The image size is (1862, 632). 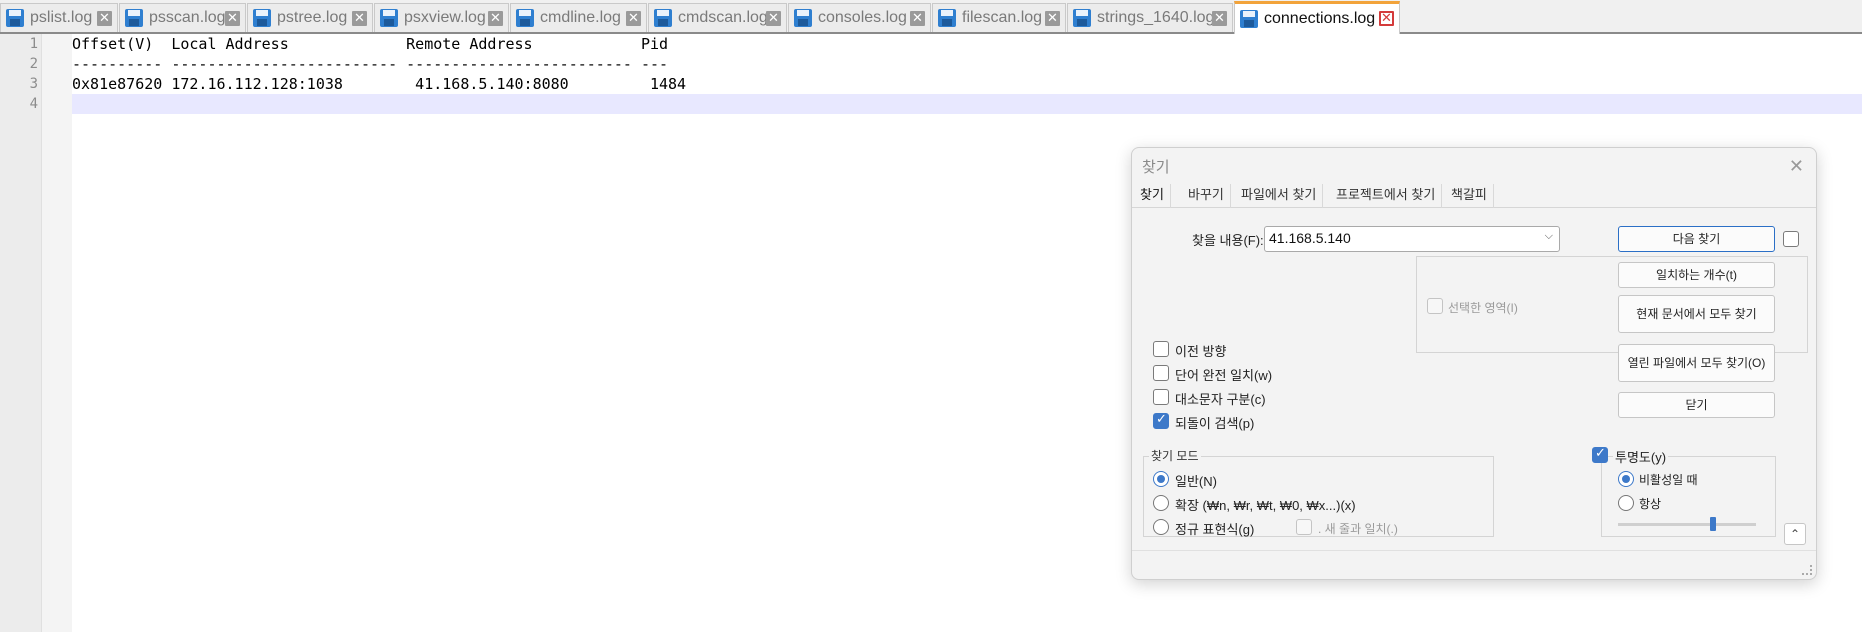 I want to click on backward-direction-label: 이전 방향, so click(x=1201, y=351).